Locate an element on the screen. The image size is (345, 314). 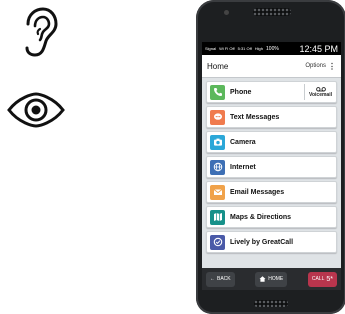
bottom-speaker is located at coordinates (271, 303).